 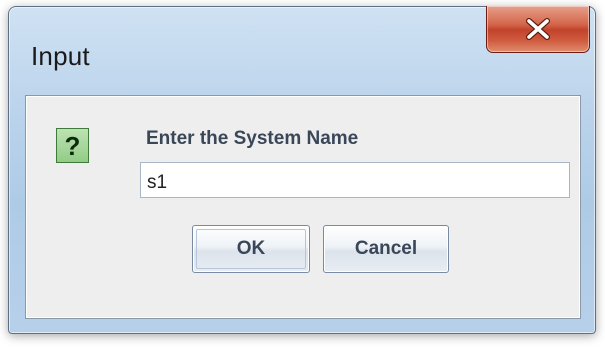 I want to click on question-icon: ?, so click(x=72, y=145).